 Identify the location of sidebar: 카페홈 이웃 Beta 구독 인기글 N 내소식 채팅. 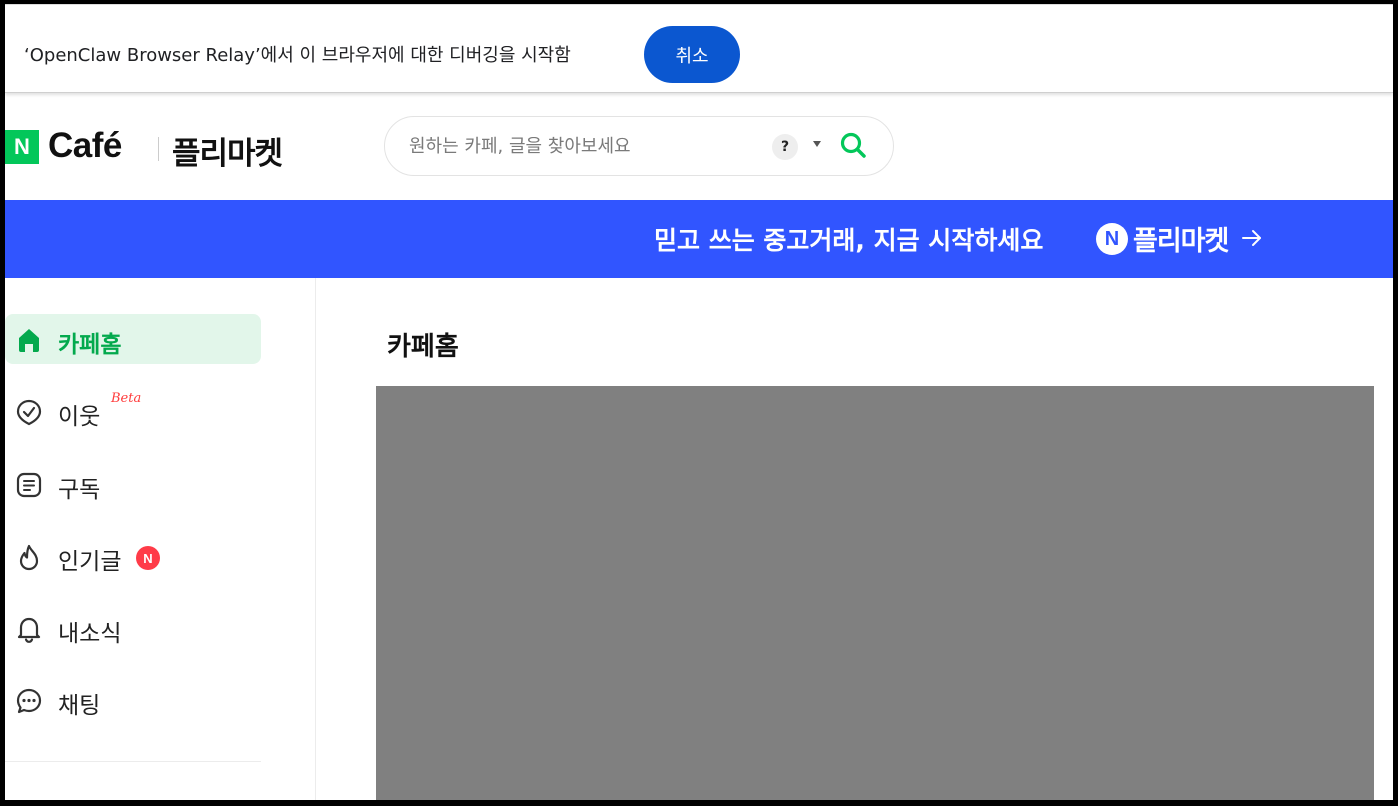
(160, 539).